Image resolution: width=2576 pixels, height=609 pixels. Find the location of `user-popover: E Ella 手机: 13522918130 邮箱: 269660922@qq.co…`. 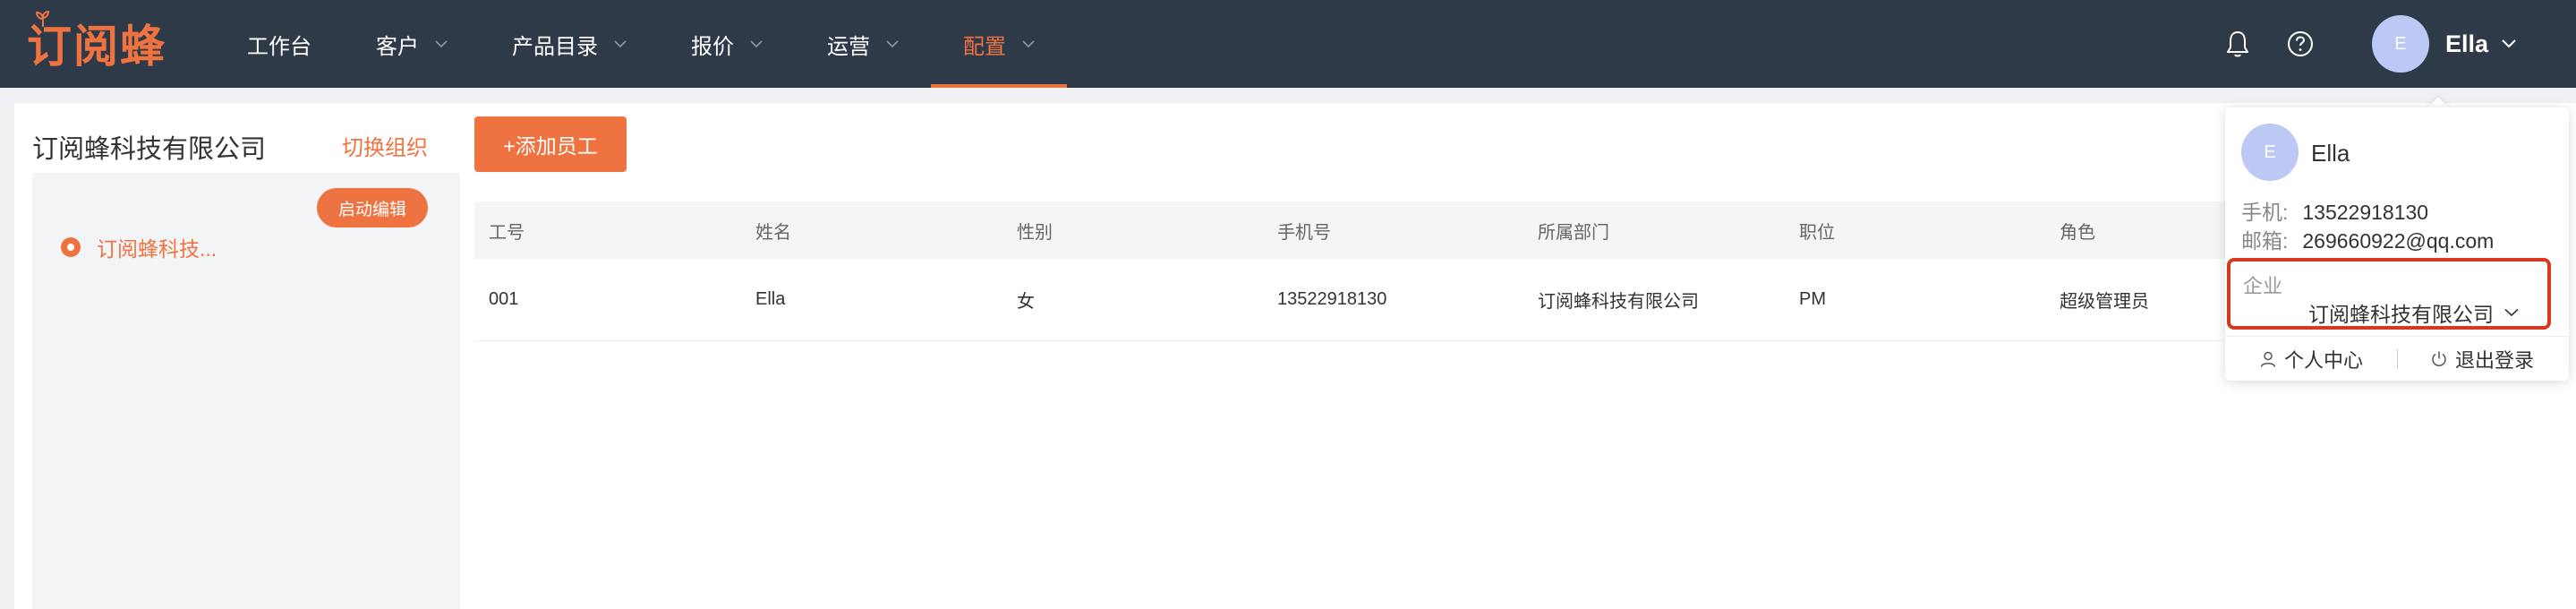

user-popover: E Ella 手机: 13522918130 邮箱: 269660922@qq.co… is located at coordinates (2397, 244).